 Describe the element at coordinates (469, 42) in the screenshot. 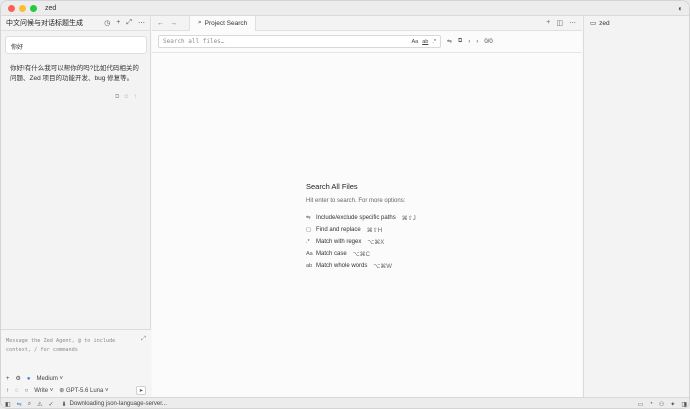

I see `prev-match-icon: ‹` at that location.